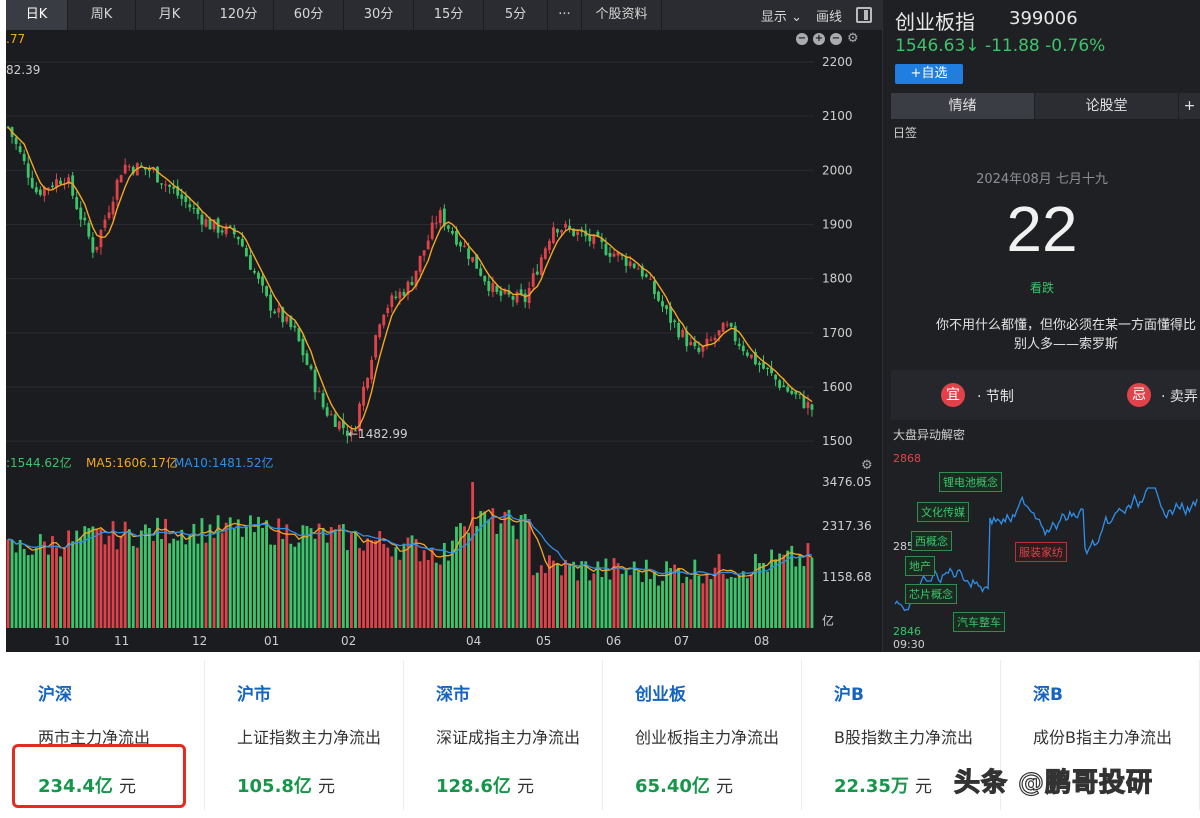  Describe the element at coordinates (565, 15) in the screenshot. I see `more-tabs-button: ···` at that location.